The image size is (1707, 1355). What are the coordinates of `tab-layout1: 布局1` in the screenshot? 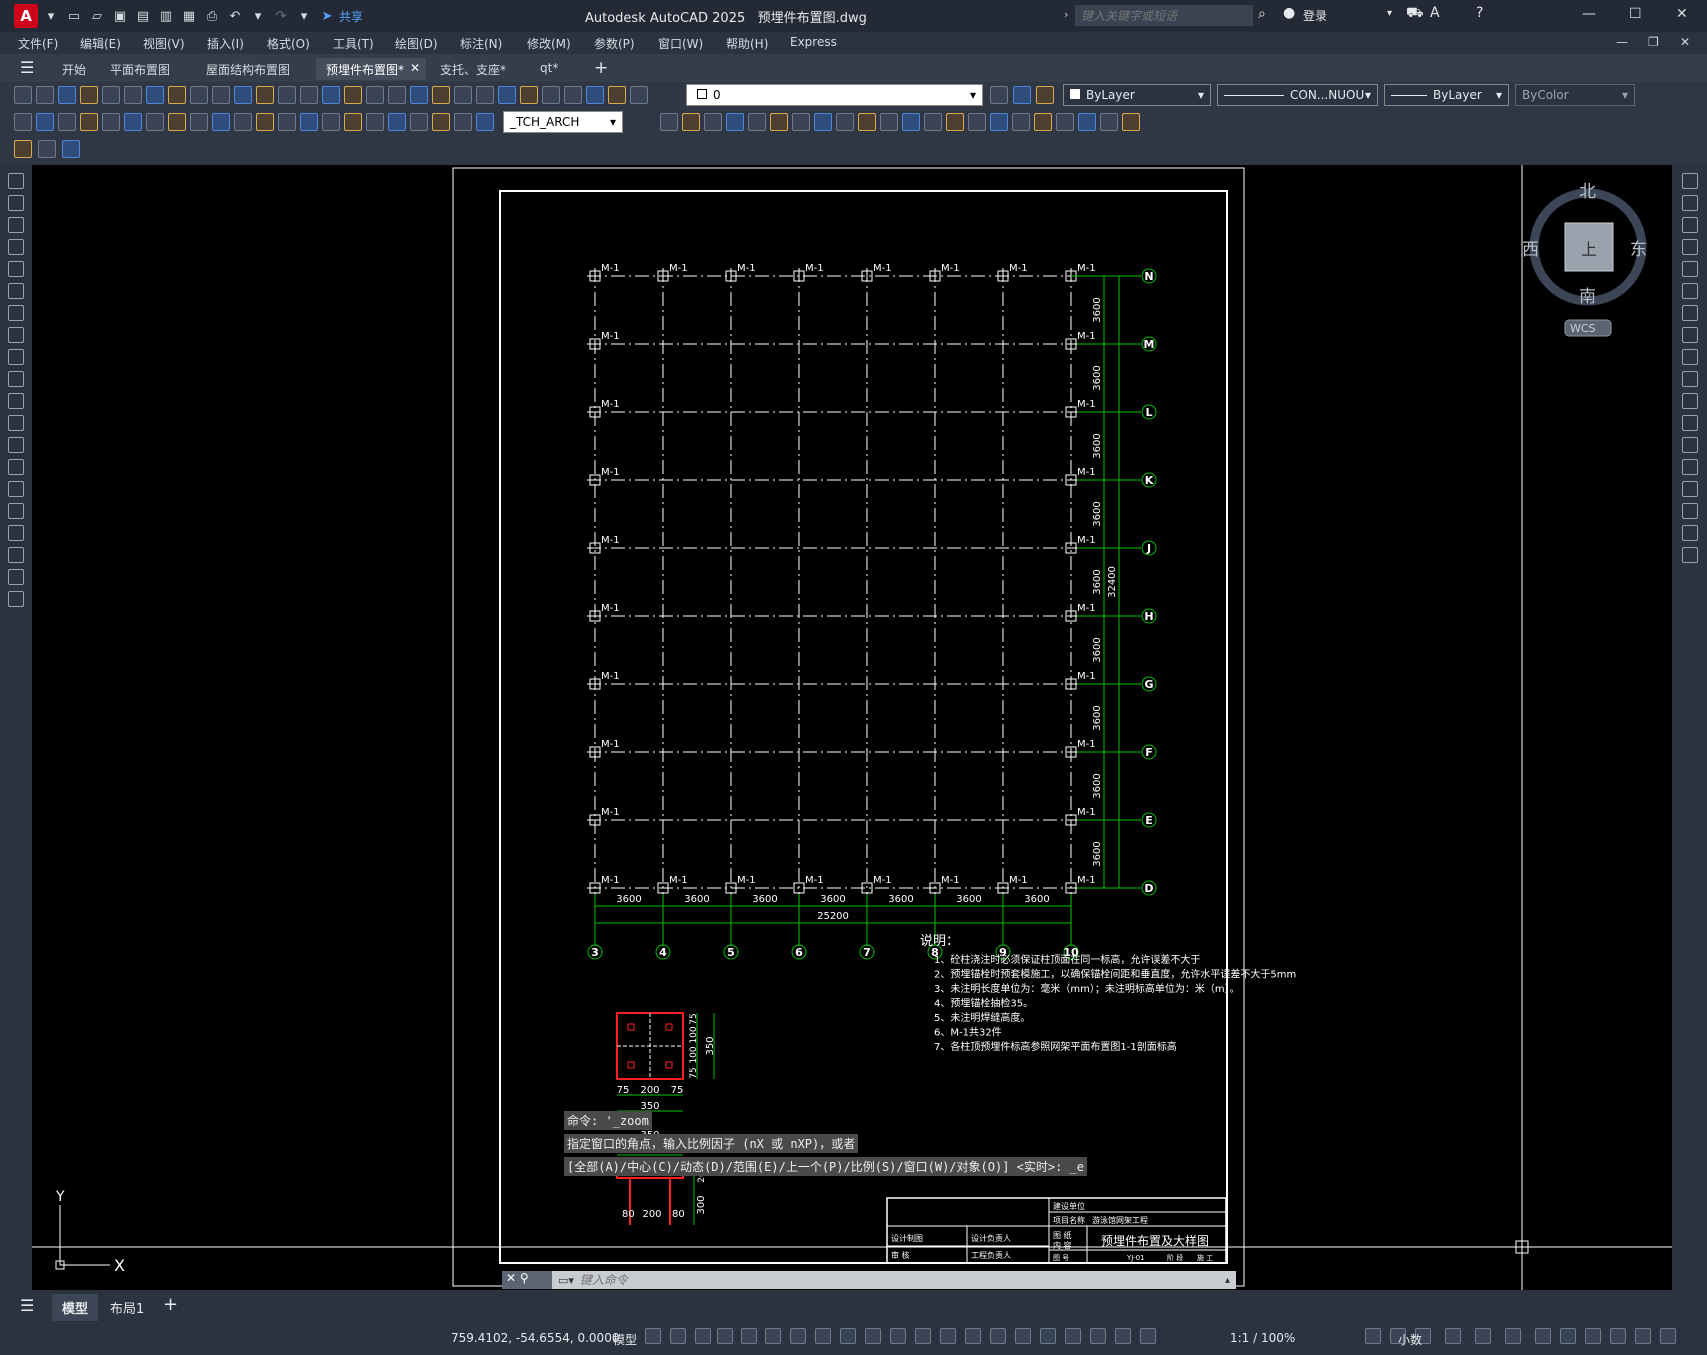 It's located at (127, 1307).